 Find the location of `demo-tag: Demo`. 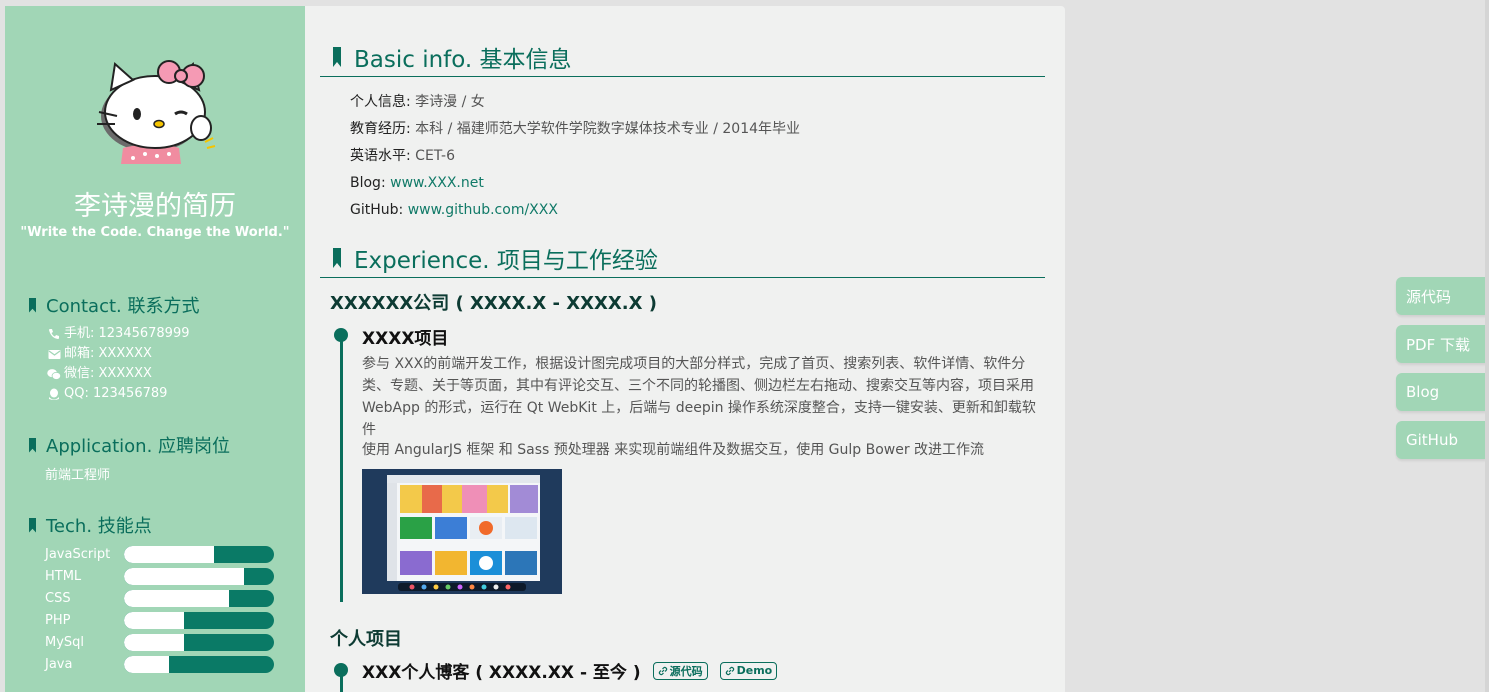

demo-tag: Demo is located at coordinates (748, 670).